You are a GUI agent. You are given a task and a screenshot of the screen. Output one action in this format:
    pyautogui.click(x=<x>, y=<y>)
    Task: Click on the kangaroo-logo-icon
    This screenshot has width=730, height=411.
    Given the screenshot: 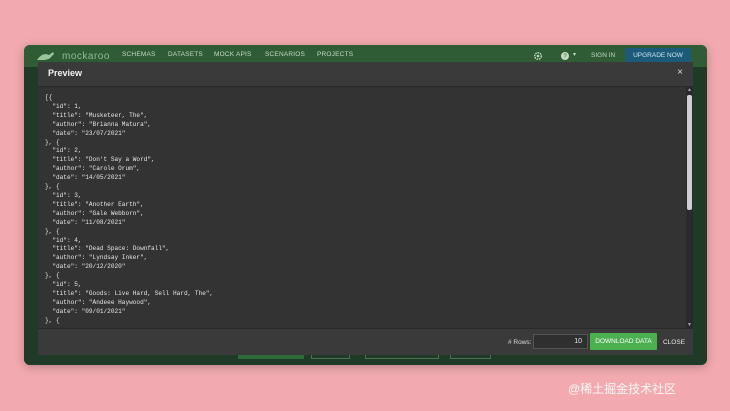 What is the action you would take?
    pyautogui.click(x=45, y=56)
    